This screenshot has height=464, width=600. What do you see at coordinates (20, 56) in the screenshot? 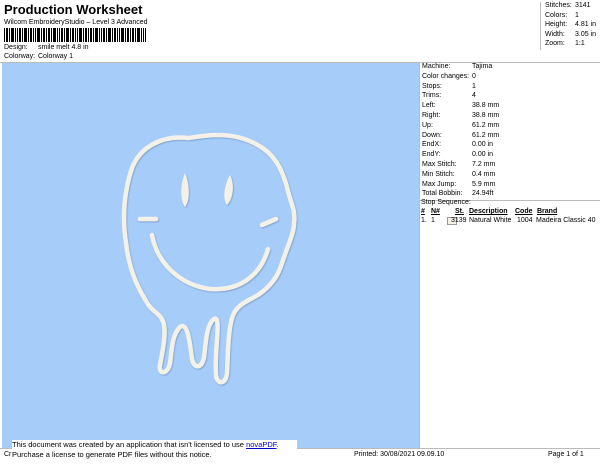
I see `colorway-label: Colorway:` at bounding box center [20, 56].